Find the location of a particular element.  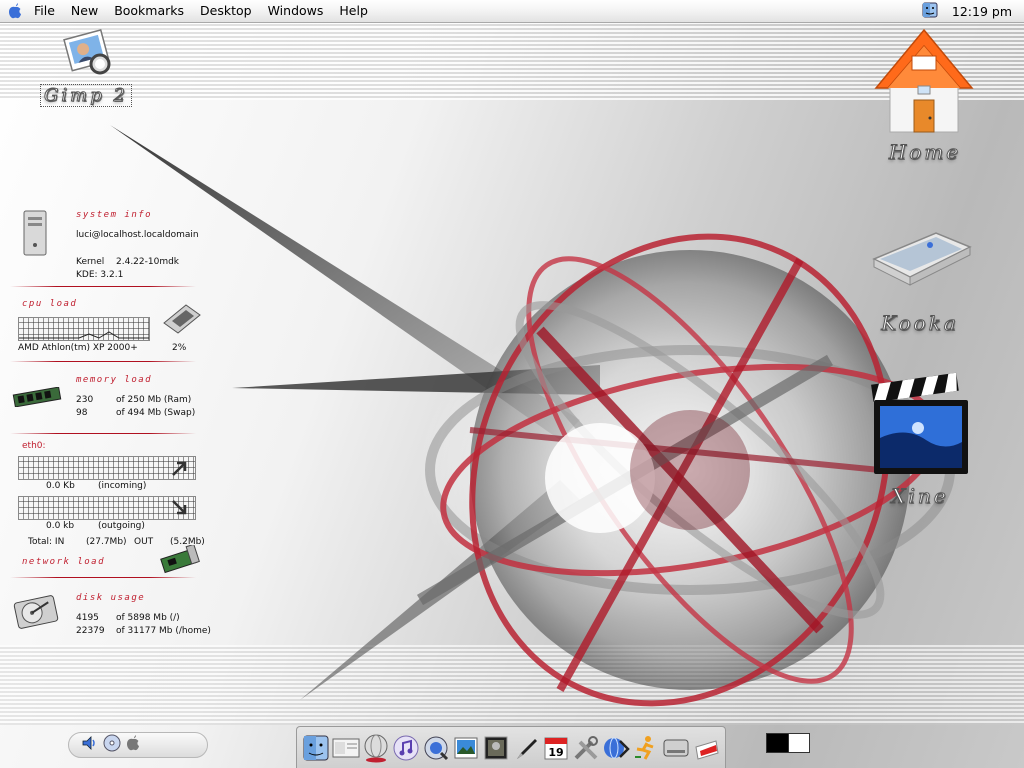

finder-icon is located at coordinates (316, 748).